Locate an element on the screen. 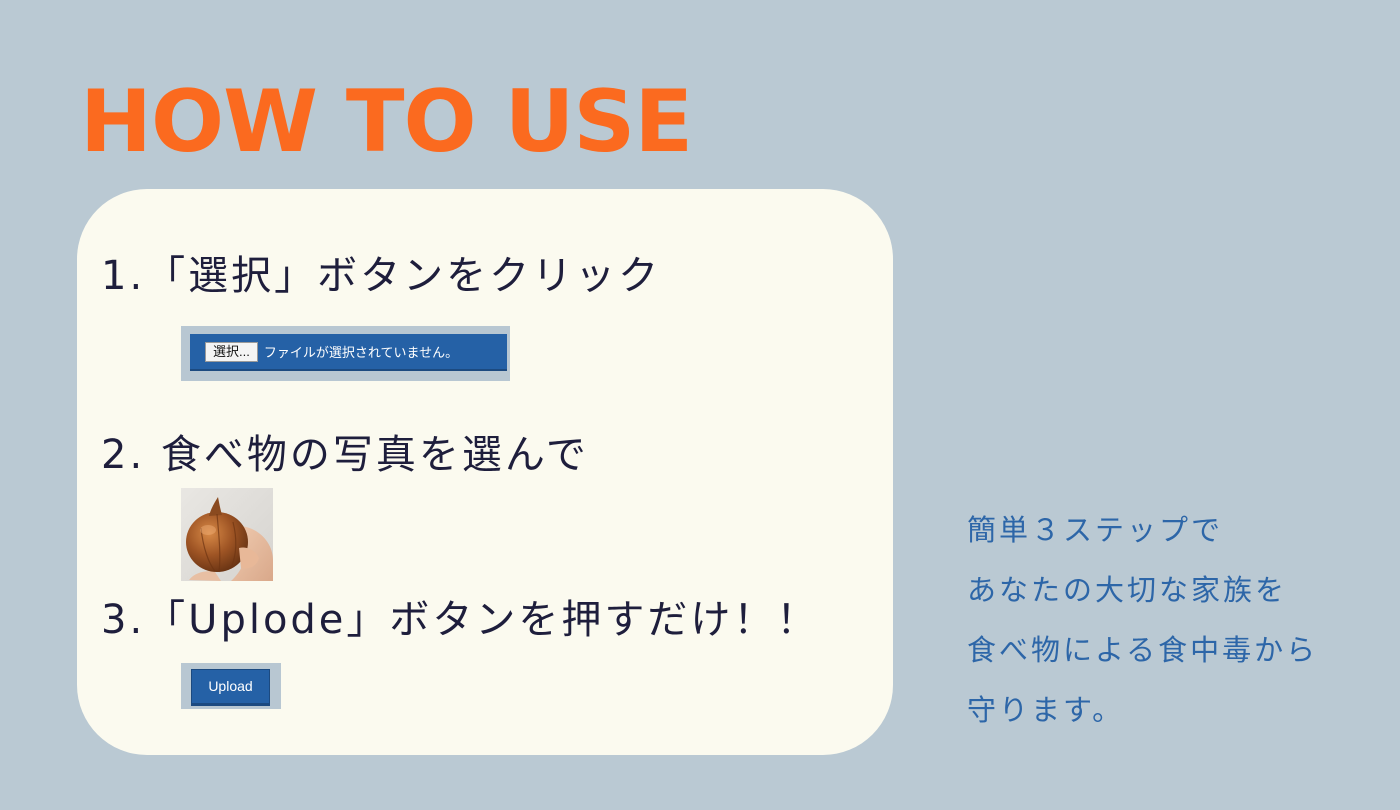 Image resolution: width=1400 pixels, height=810 pixels. tagline-line-4: 守ります。 is located at coordinates (1046, 710).